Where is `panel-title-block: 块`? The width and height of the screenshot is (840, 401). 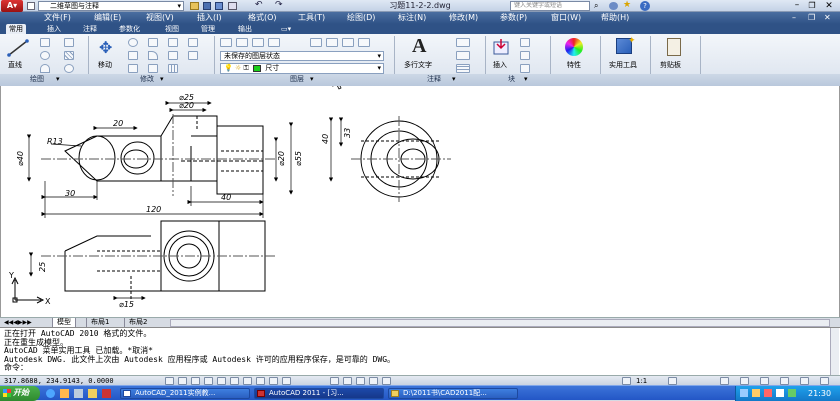
panel-title-block: 块 is located at coordinates (511, 79).